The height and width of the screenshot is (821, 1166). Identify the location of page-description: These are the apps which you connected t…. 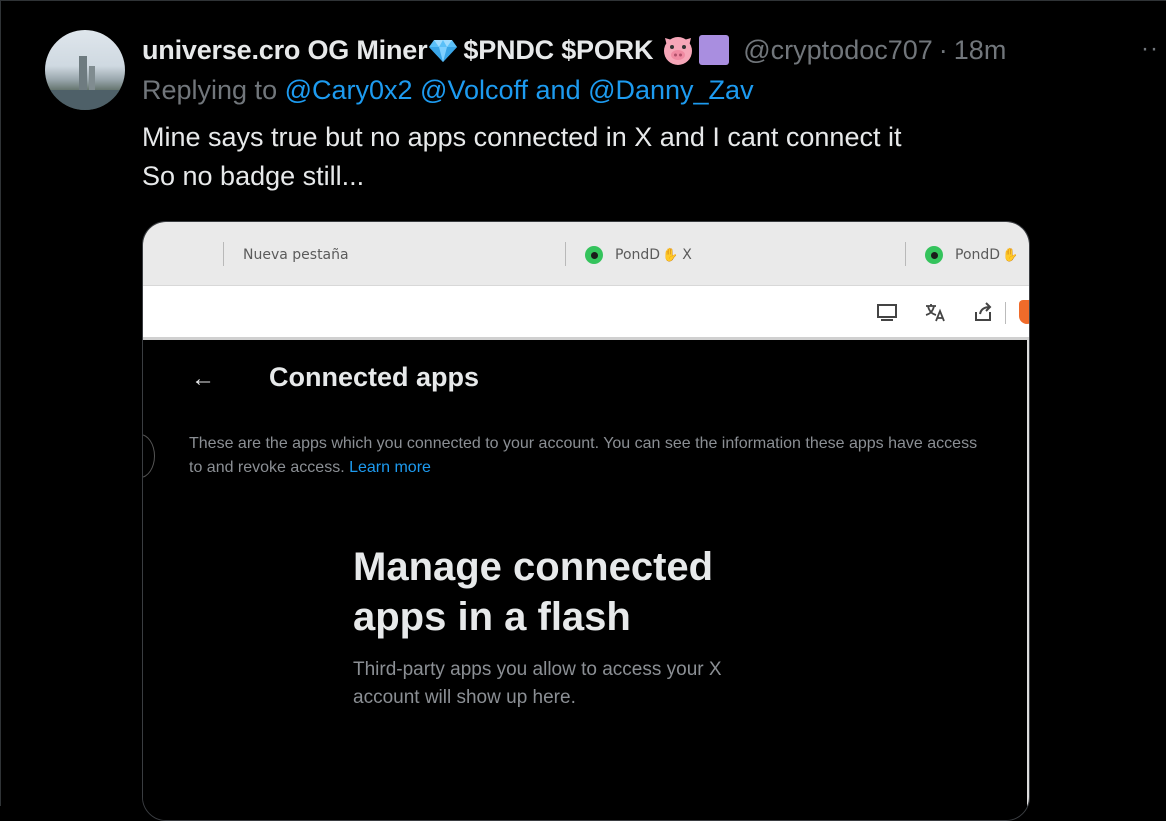
(589, 456).